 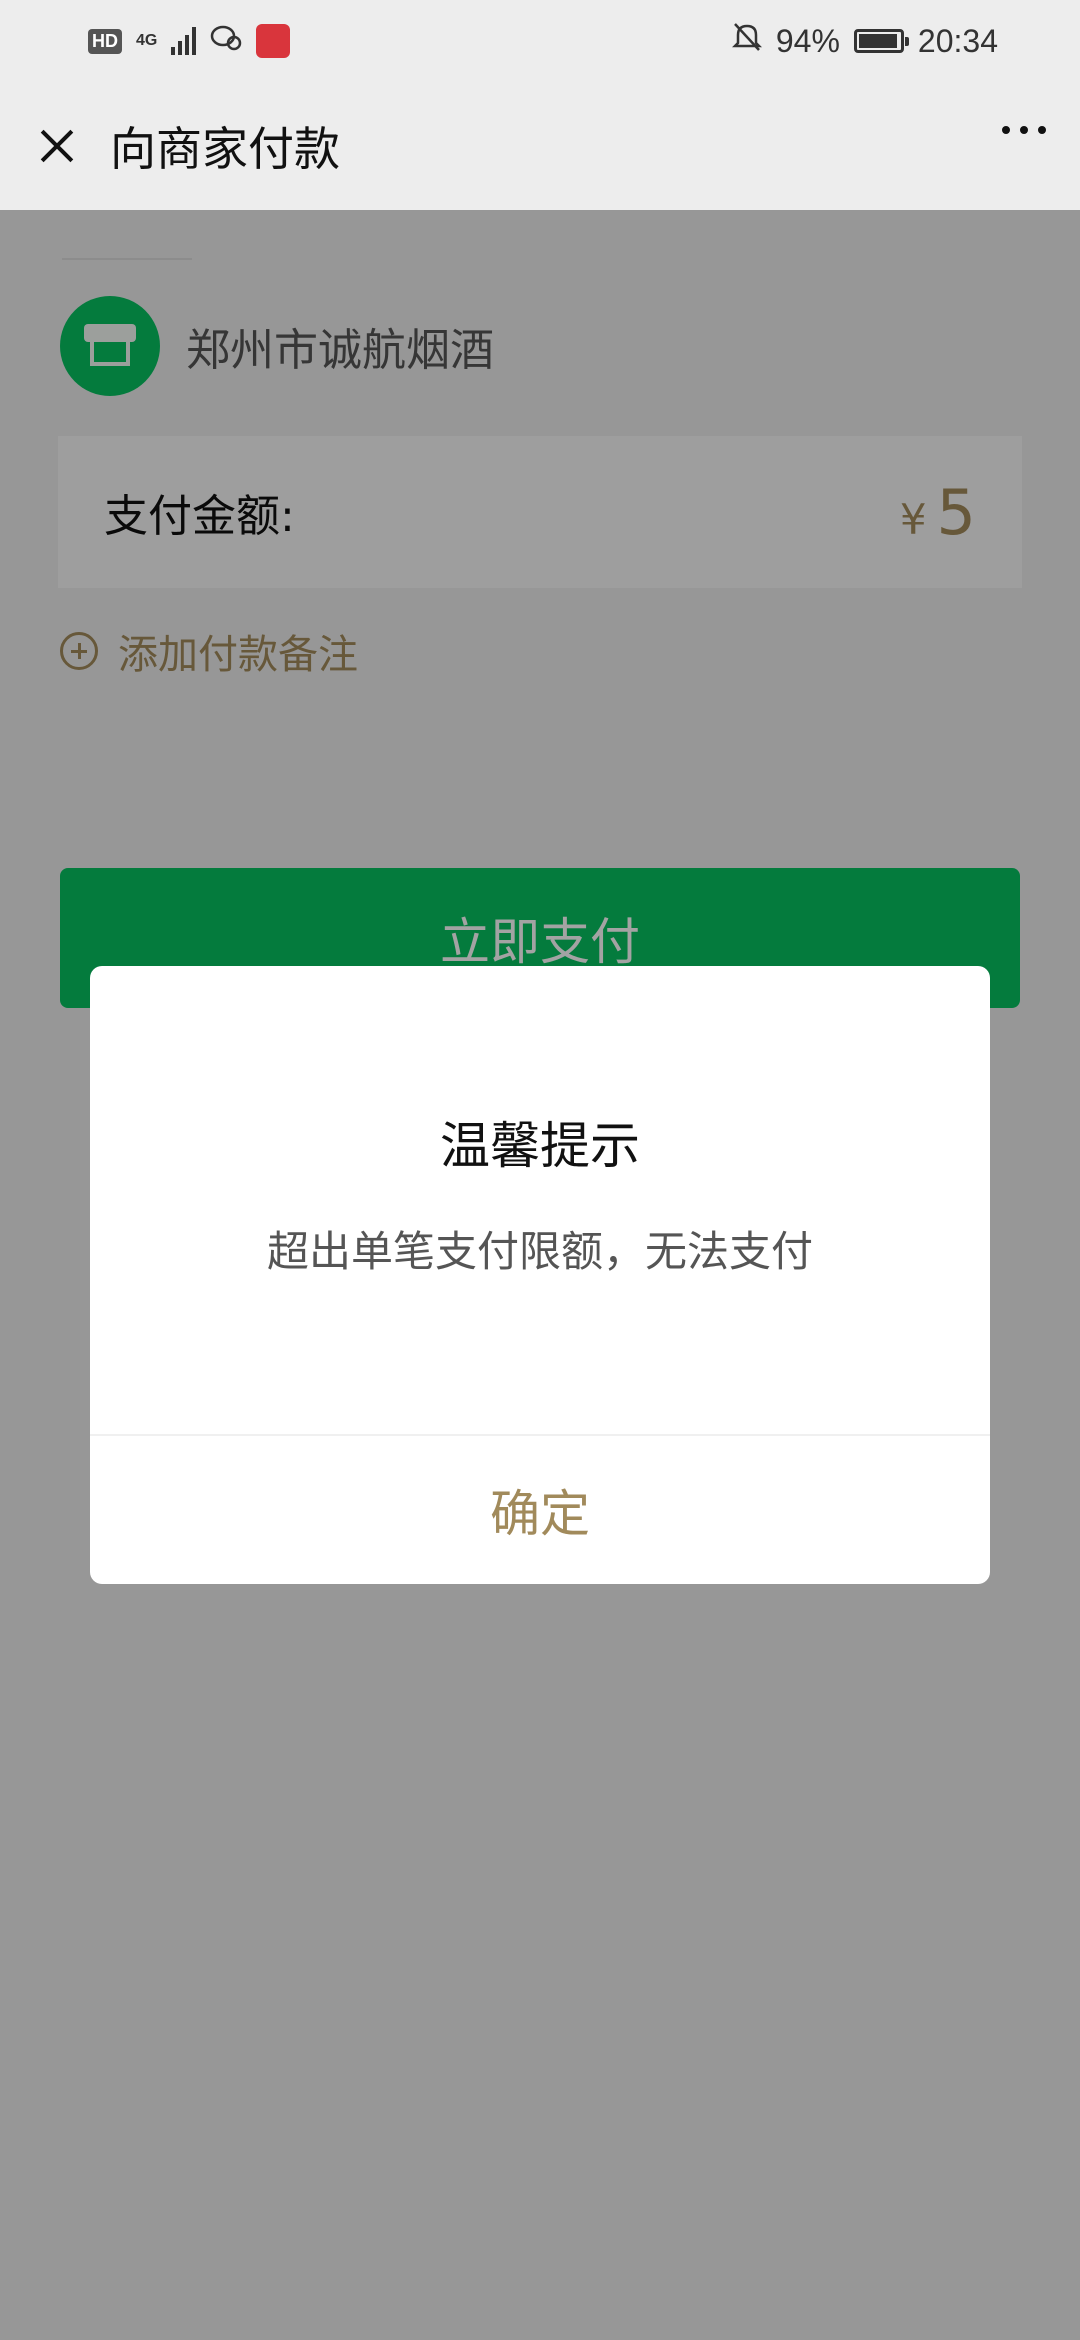 What do you see at coordinates (147, 40) in the screenshot?
I see `network-type: 4G` at bounding box center [147, 40].